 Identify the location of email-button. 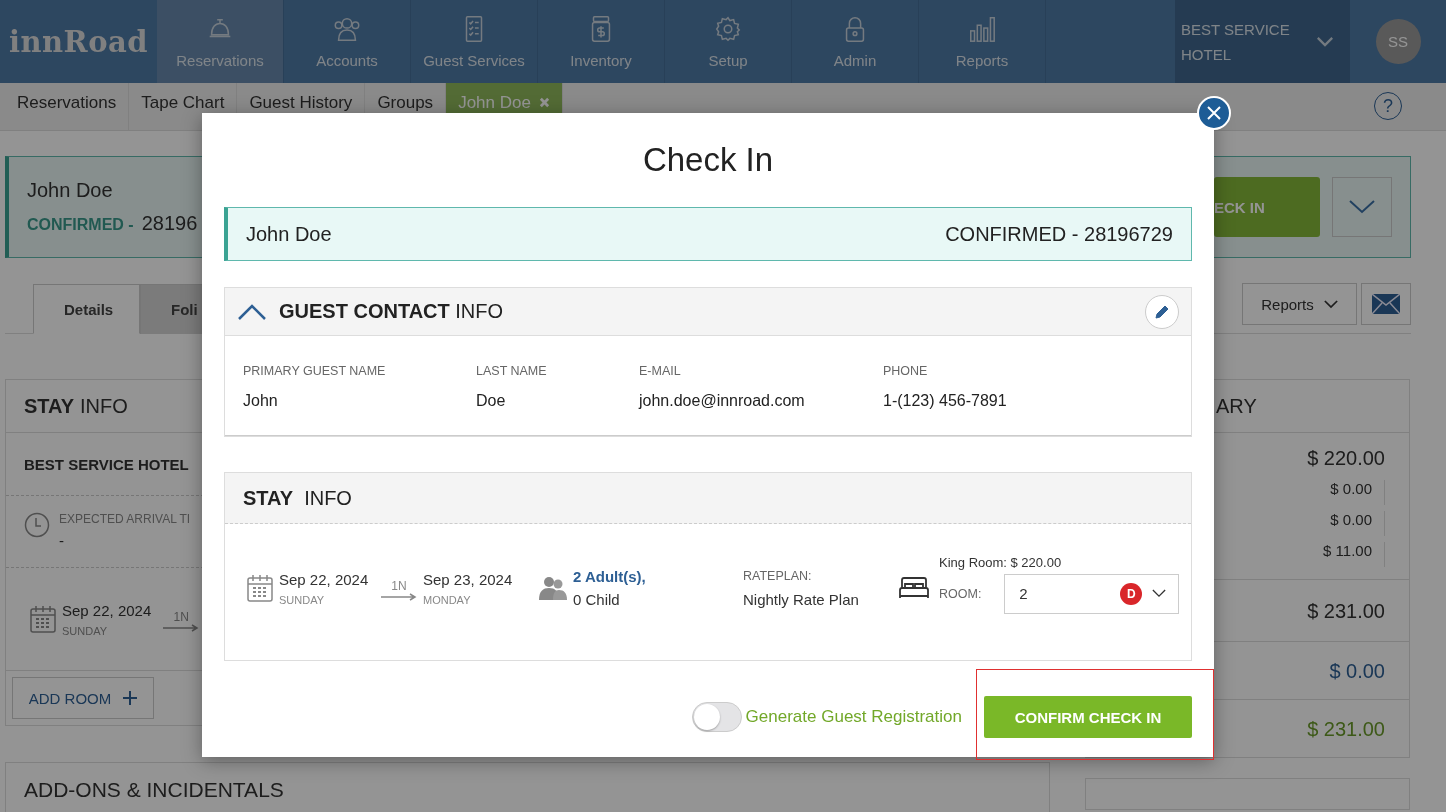
(1386, 304).